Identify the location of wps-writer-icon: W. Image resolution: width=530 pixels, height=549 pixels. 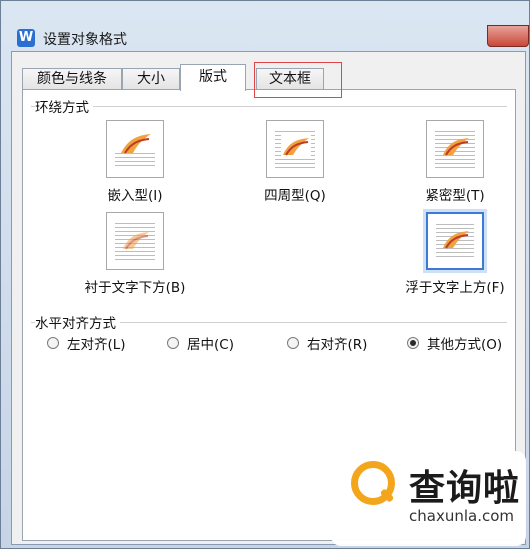
(26, 38).